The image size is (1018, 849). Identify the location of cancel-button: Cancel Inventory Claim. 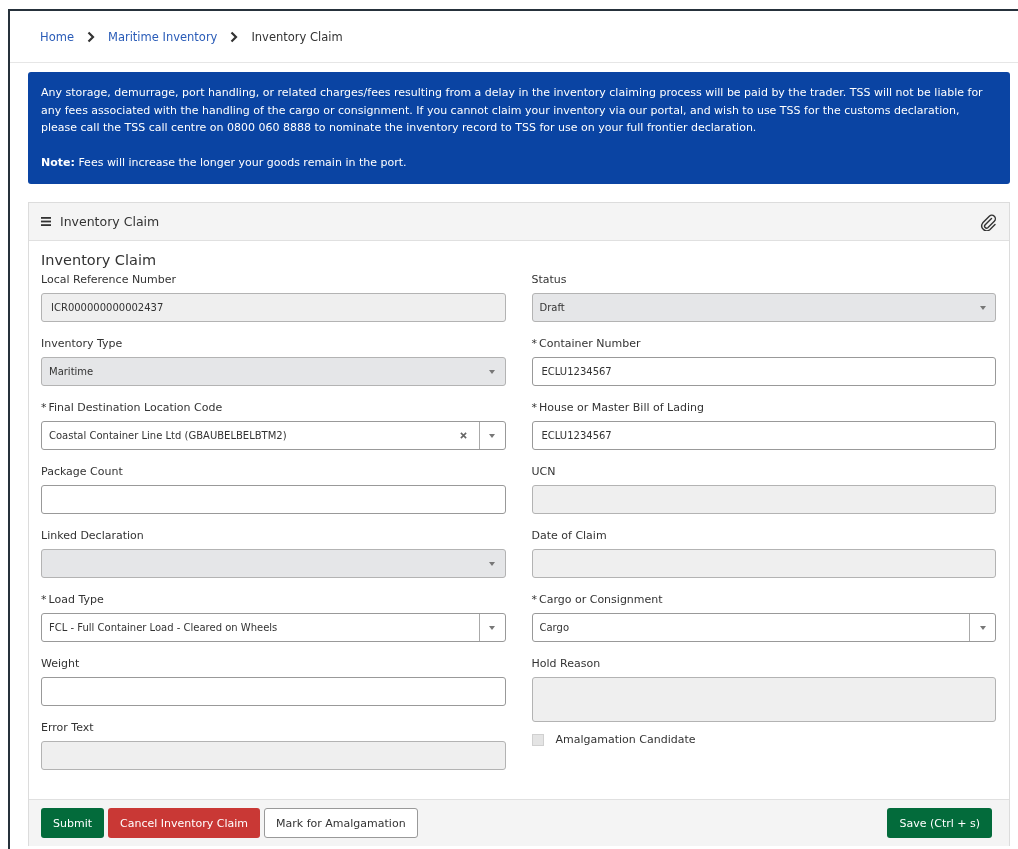
(184, 823).